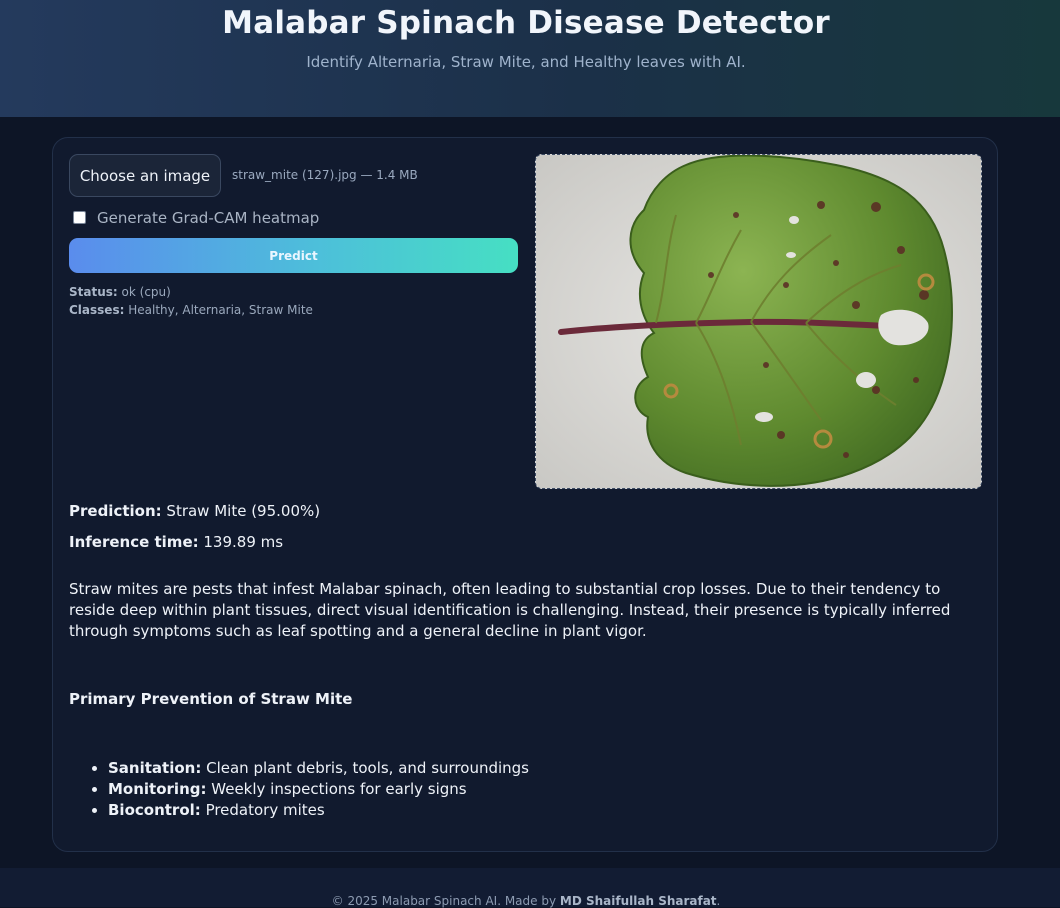  What do you see at coordinates (120, 292) in the screenshot?
I see `status-line: Status: ok (cpu)` at bounding box center [120, 292].